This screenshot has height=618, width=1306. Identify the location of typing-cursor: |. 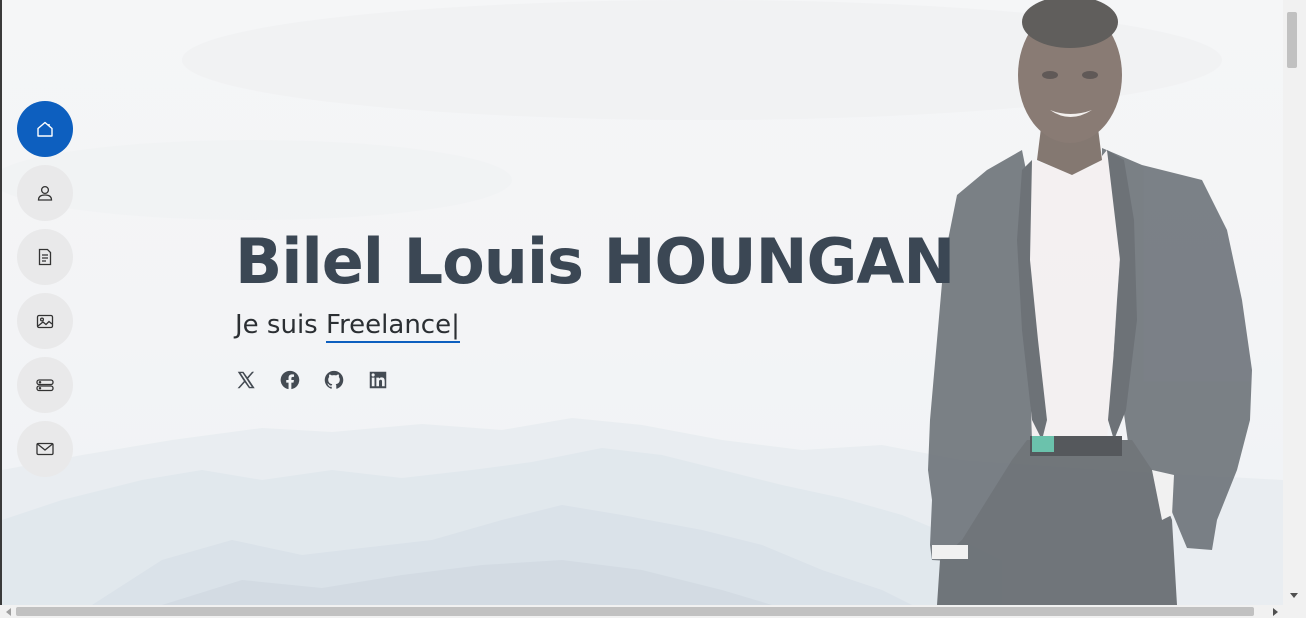
(455, 325).